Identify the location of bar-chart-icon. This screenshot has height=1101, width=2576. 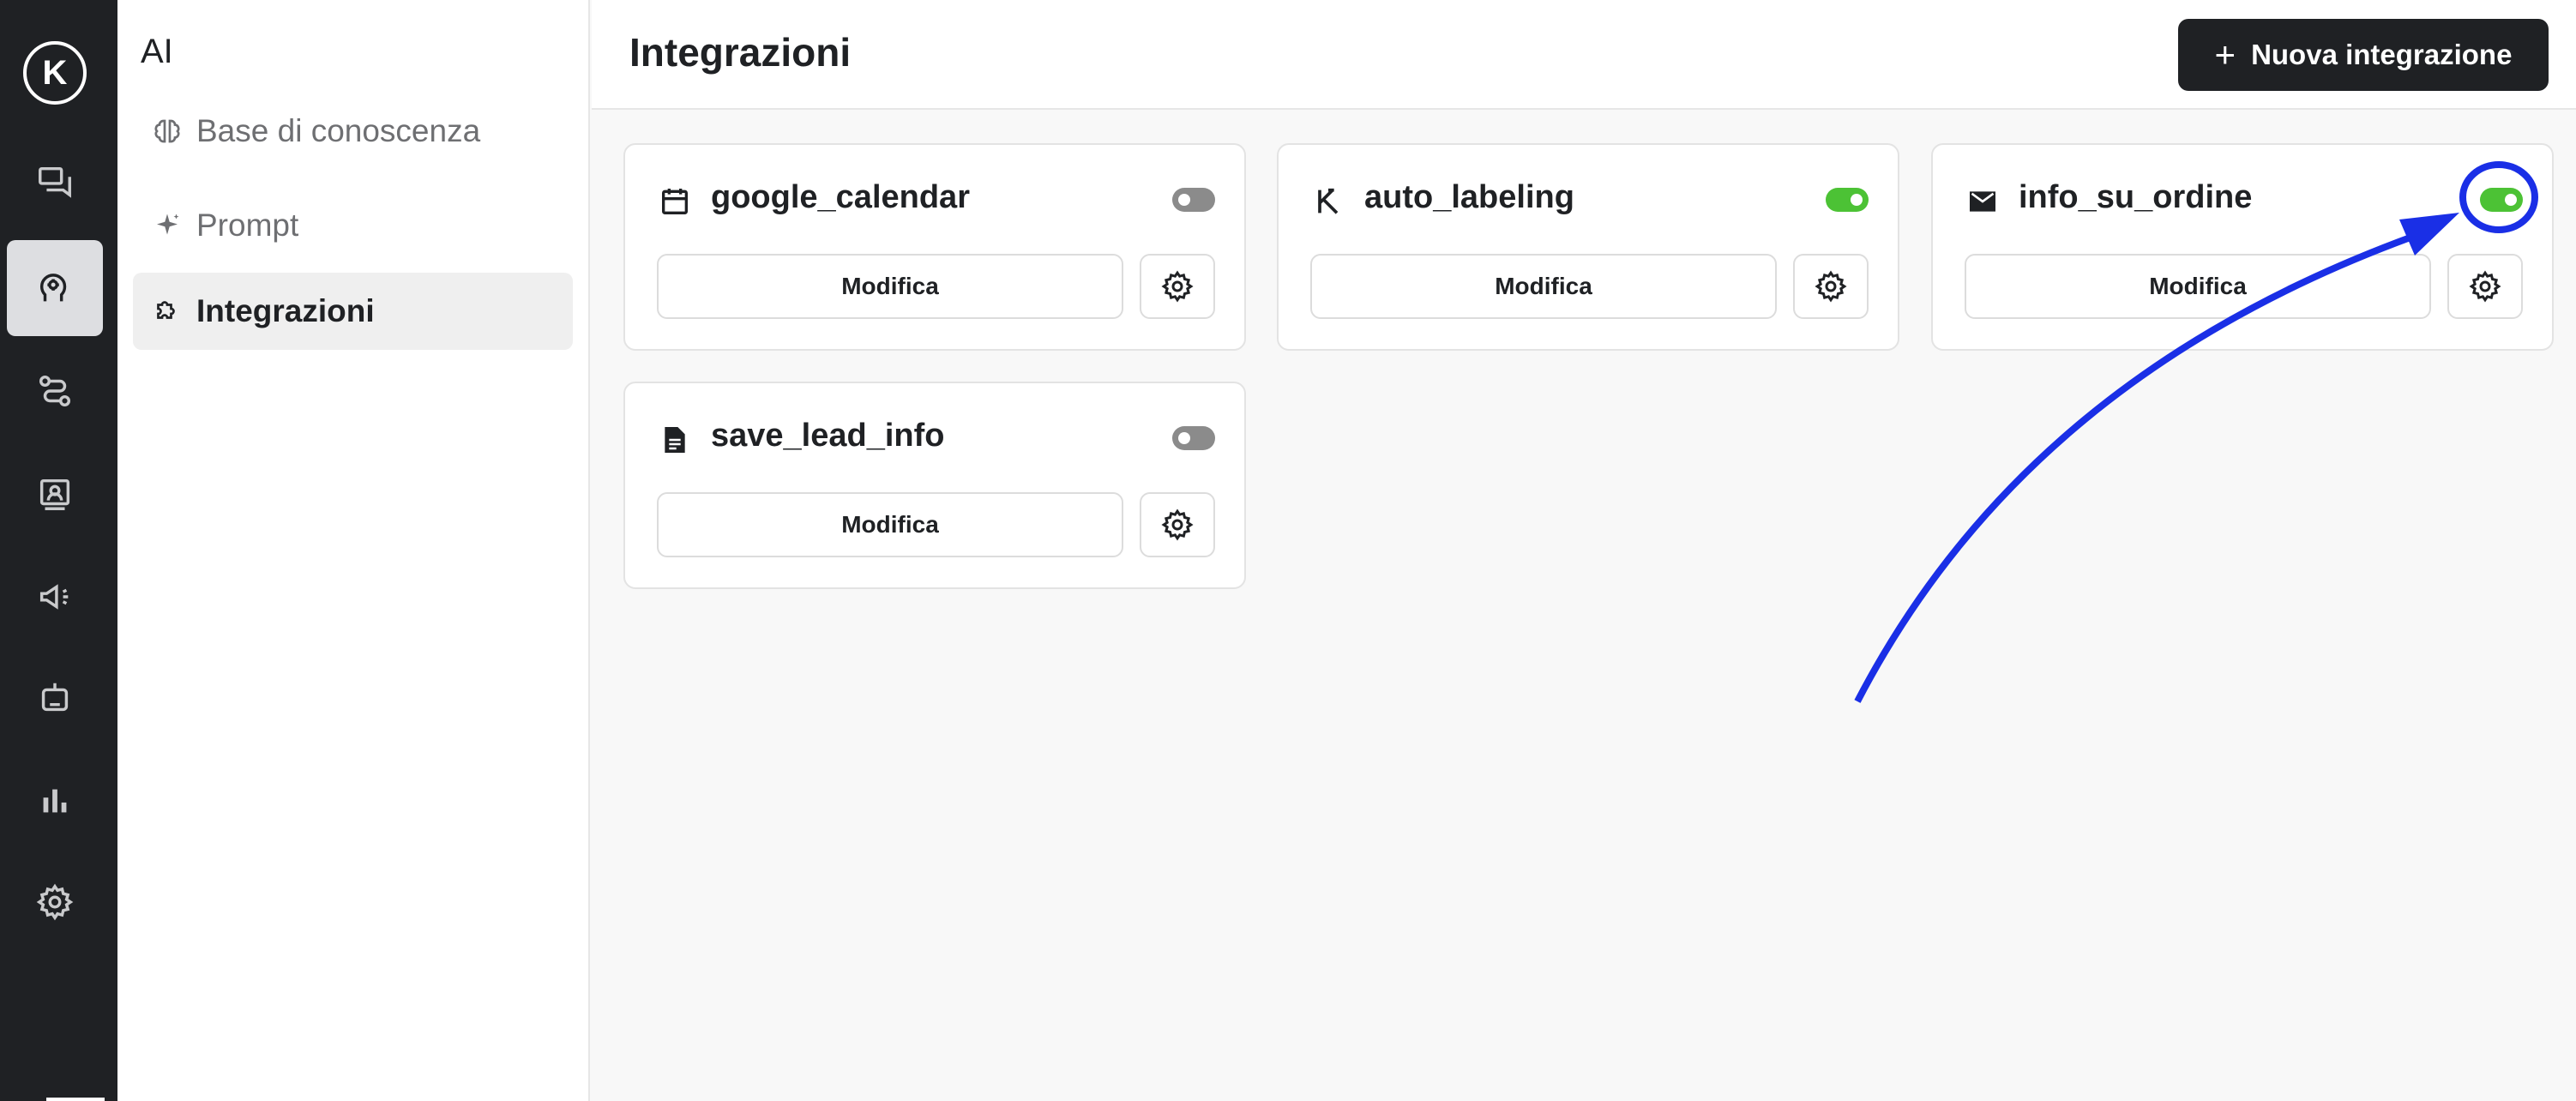
(55, 801).